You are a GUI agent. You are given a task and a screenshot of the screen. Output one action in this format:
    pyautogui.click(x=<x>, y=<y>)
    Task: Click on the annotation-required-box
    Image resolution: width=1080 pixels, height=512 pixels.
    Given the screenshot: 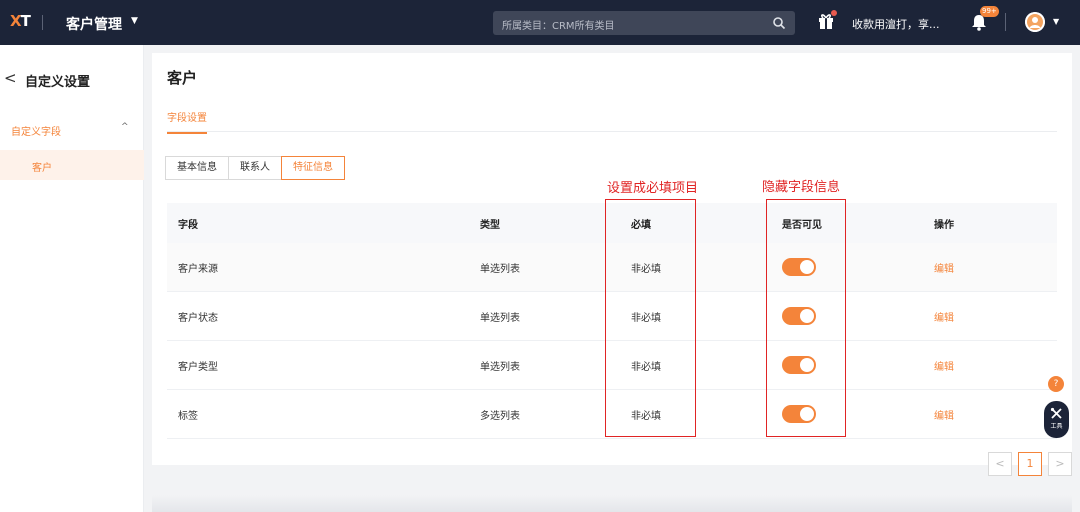 What is the action you would take?
    pyautogui.click(x=650, y=318)
    